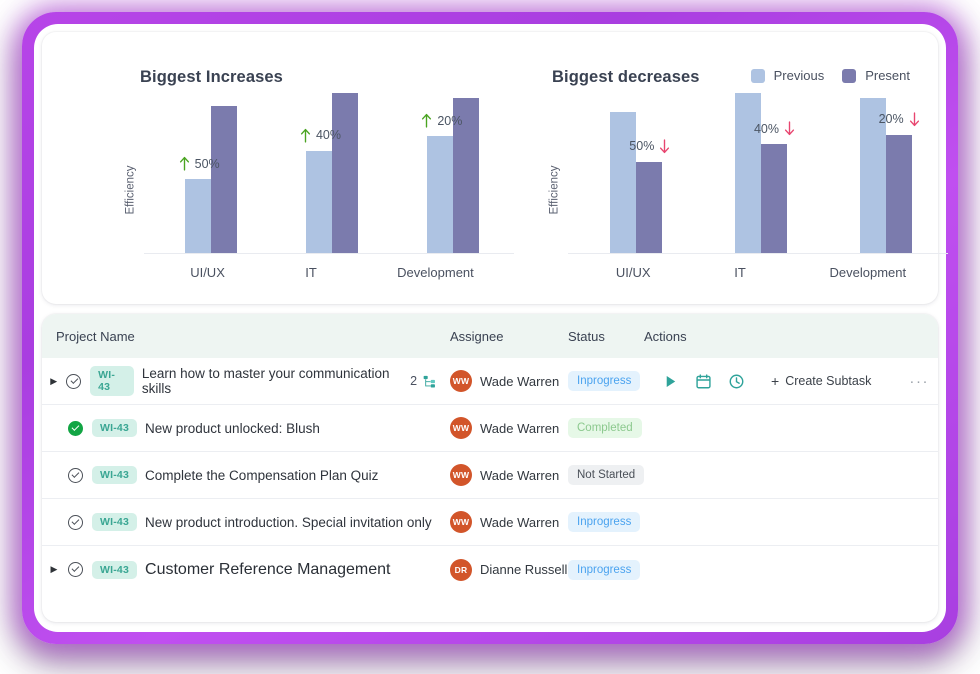  I want to click on bar-group-left-0: 50%, so click(208, 179).